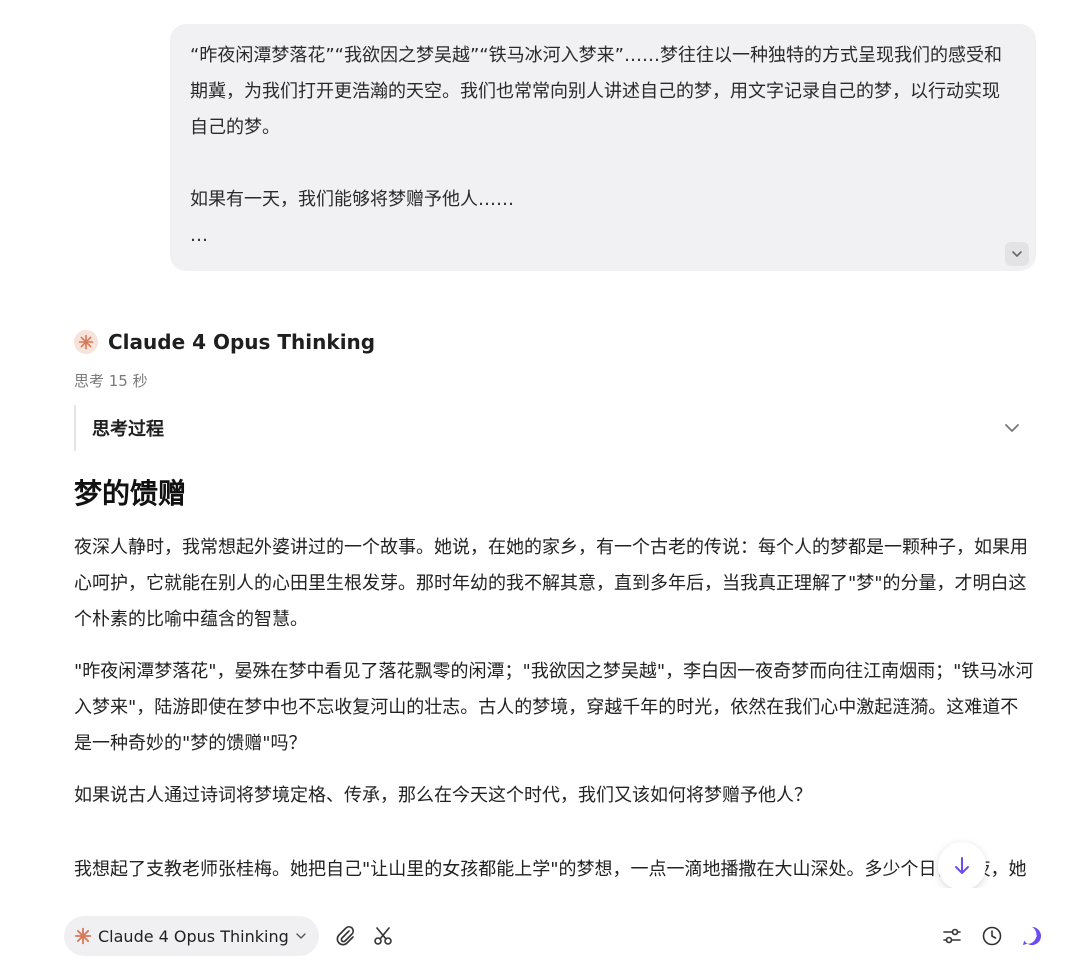 Image resolution: width=1080 pixels, height=968 pixels. I want to click on history-button, so click(992, 936).